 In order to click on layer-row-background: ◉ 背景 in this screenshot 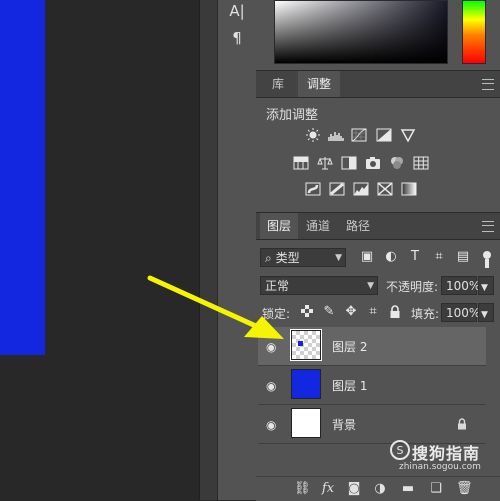, I will do `click(372, 424)`.